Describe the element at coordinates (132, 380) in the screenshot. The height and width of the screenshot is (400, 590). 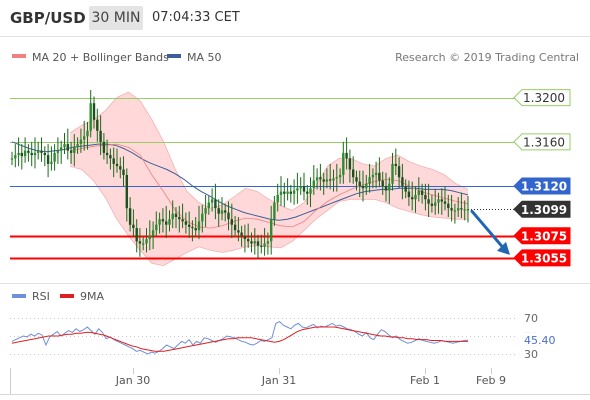
I see `x-axis-tick-label: Jan 30` at that location.